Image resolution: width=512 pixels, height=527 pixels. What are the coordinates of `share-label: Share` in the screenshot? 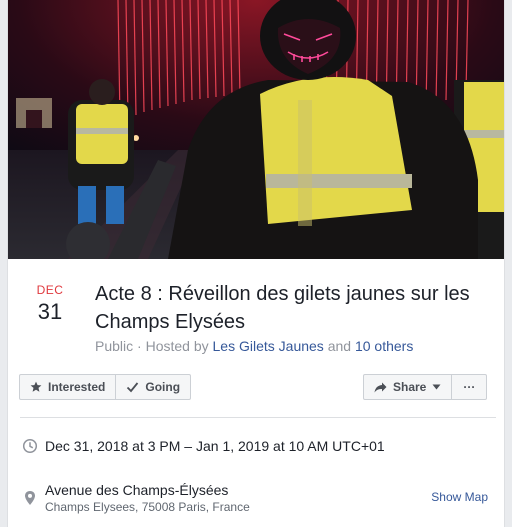 It's located at (410, 387).